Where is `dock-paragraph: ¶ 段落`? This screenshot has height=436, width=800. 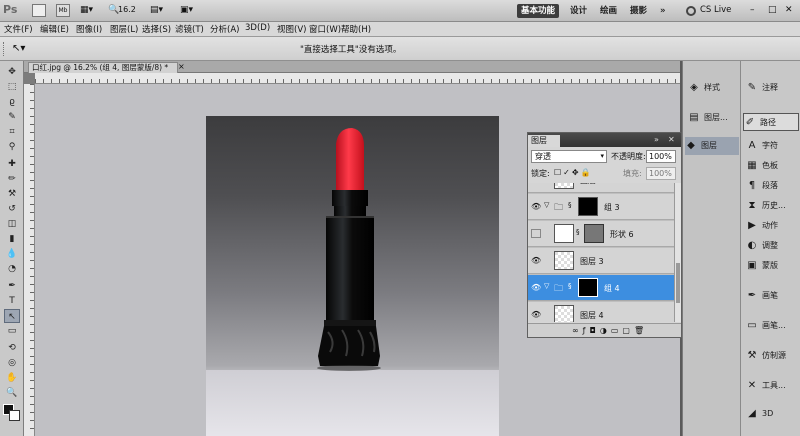
dock-paragraph: ¶ 段落 is located at coordinates (762, 186).